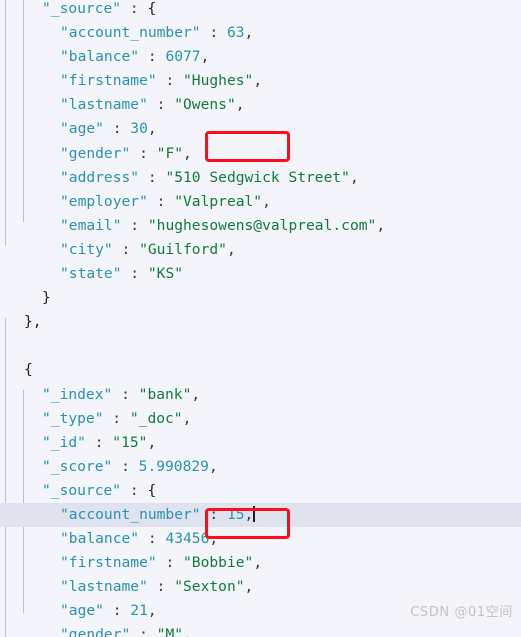 The height and width of the screenshot is (637, 521). I want to click on code-line: "gender" : "F",, so click(260, 154).